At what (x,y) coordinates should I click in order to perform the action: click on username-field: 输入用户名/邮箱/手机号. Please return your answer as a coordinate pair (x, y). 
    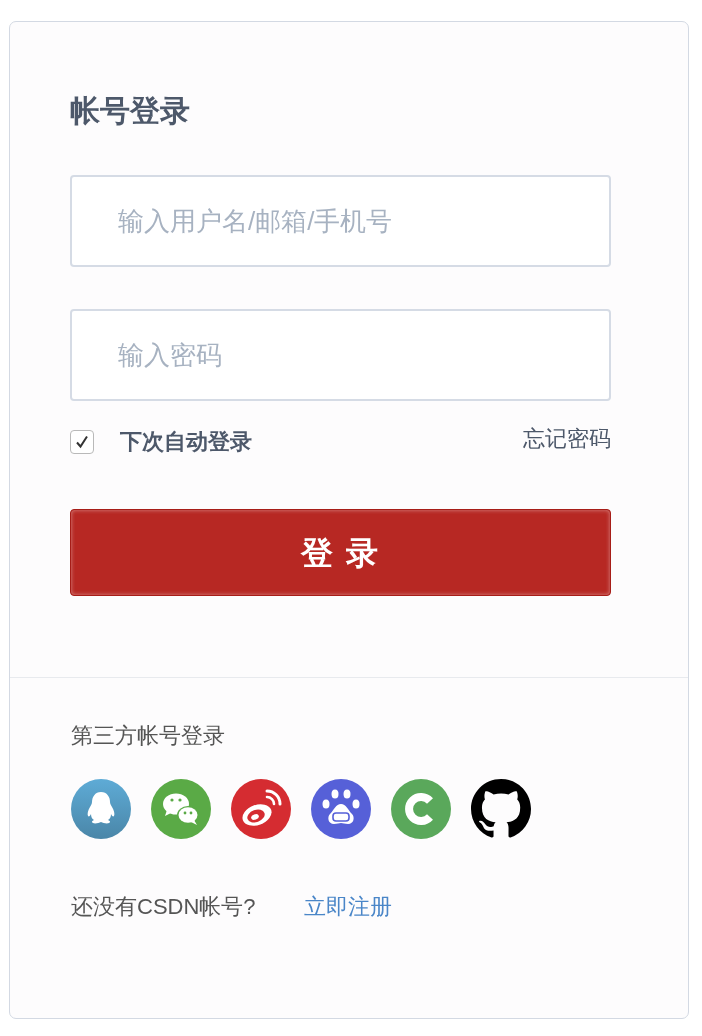
    Looking at the image, I should click on (340, 221).